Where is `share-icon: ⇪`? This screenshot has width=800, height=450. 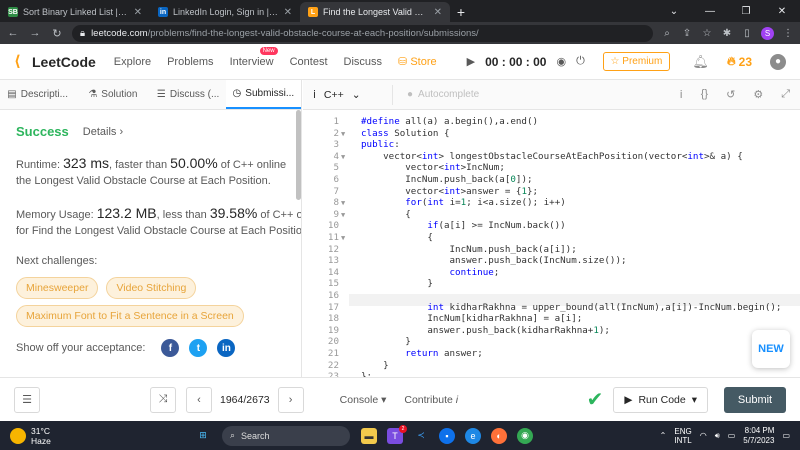 share-icon: ⇪ is located at coordinates (687, 33).